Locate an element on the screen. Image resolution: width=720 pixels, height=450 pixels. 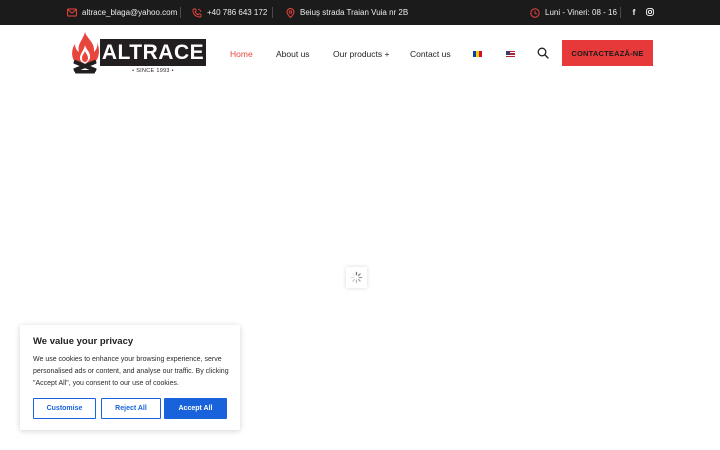
phone-link: +40 786 643 172 is located at coordinates (229, 12).